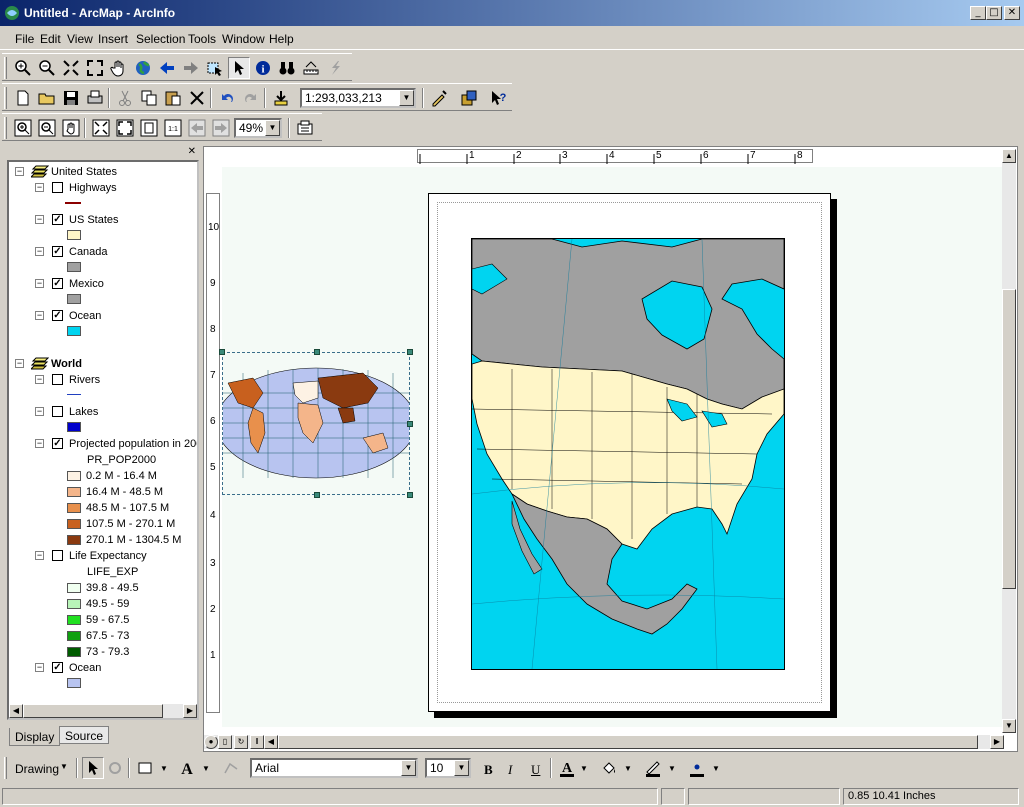 The image size is (1024, 807). Describe the element at coordinates (281, 98) in the screenshot. I see `add-data-icon` at that location.